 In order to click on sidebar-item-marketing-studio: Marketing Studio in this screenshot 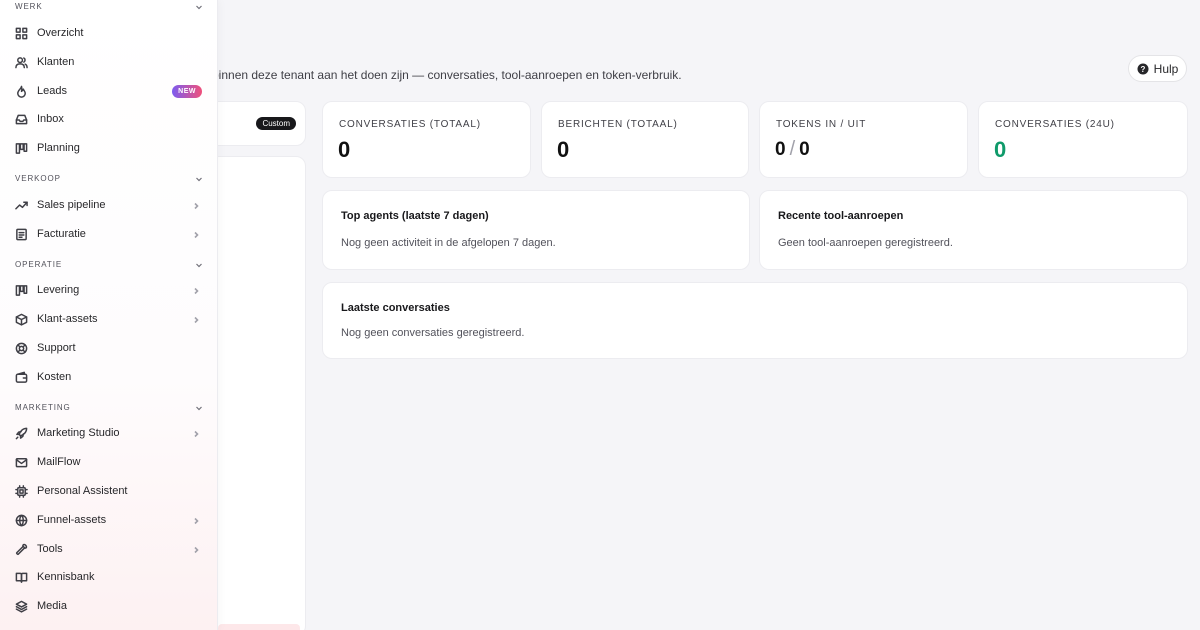, I will do `click(108, 433)`.